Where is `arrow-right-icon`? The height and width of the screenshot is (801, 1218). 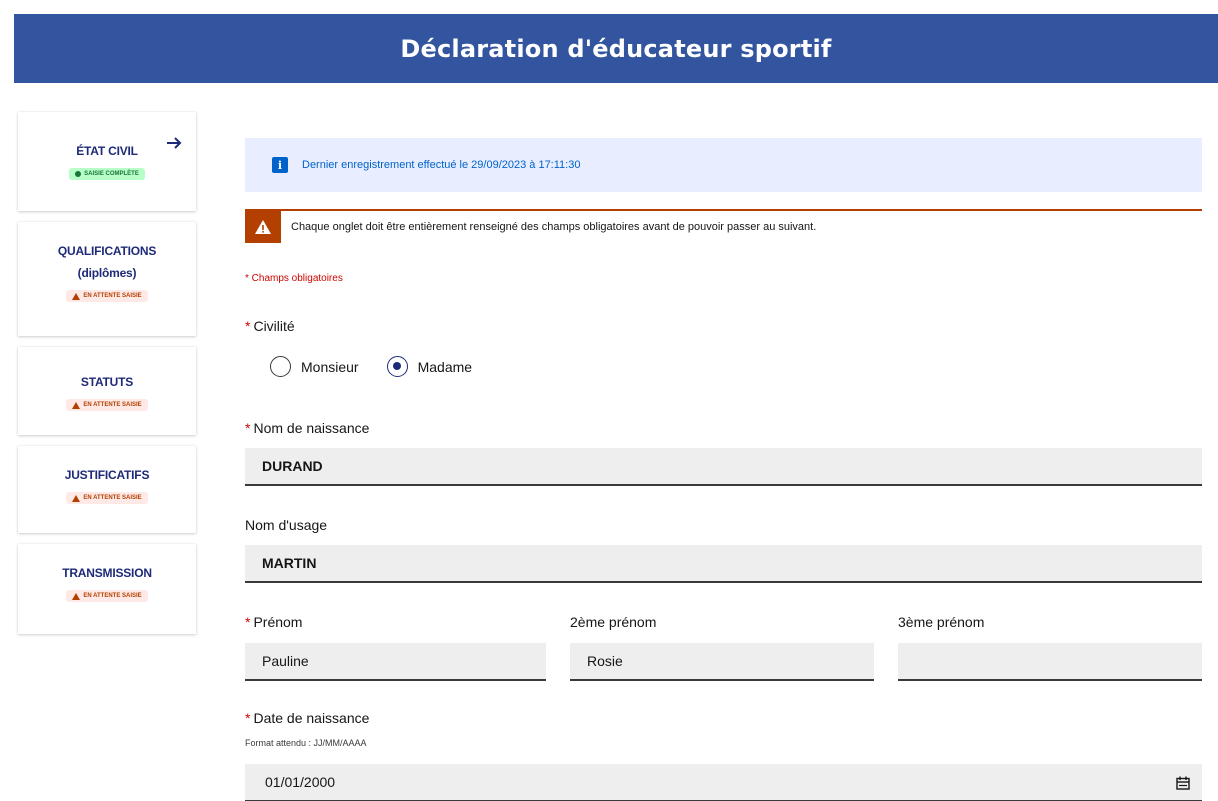
arrow-right-icon is located at coordinates (174, 143).